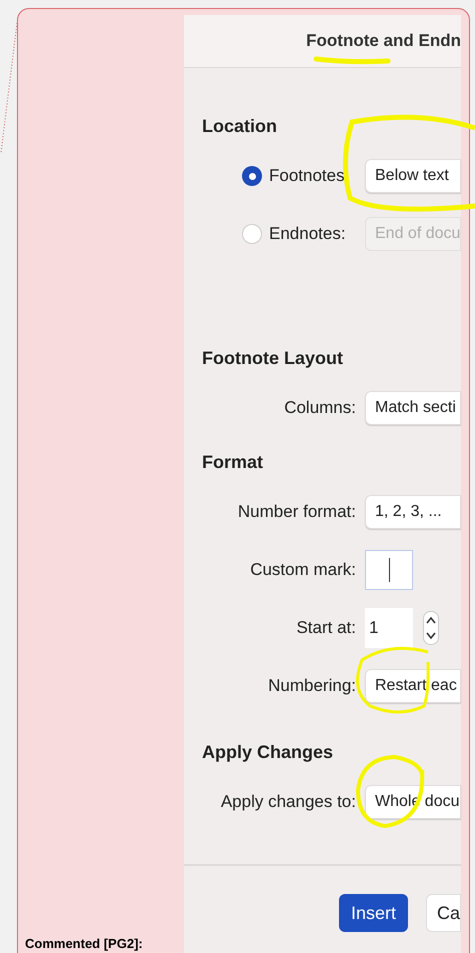 The width and height of the screenshot is (475, 953). Describe the element at coordinates (268, 752) in the screenshot. I see `section-heading: Apply Changes` at that location.